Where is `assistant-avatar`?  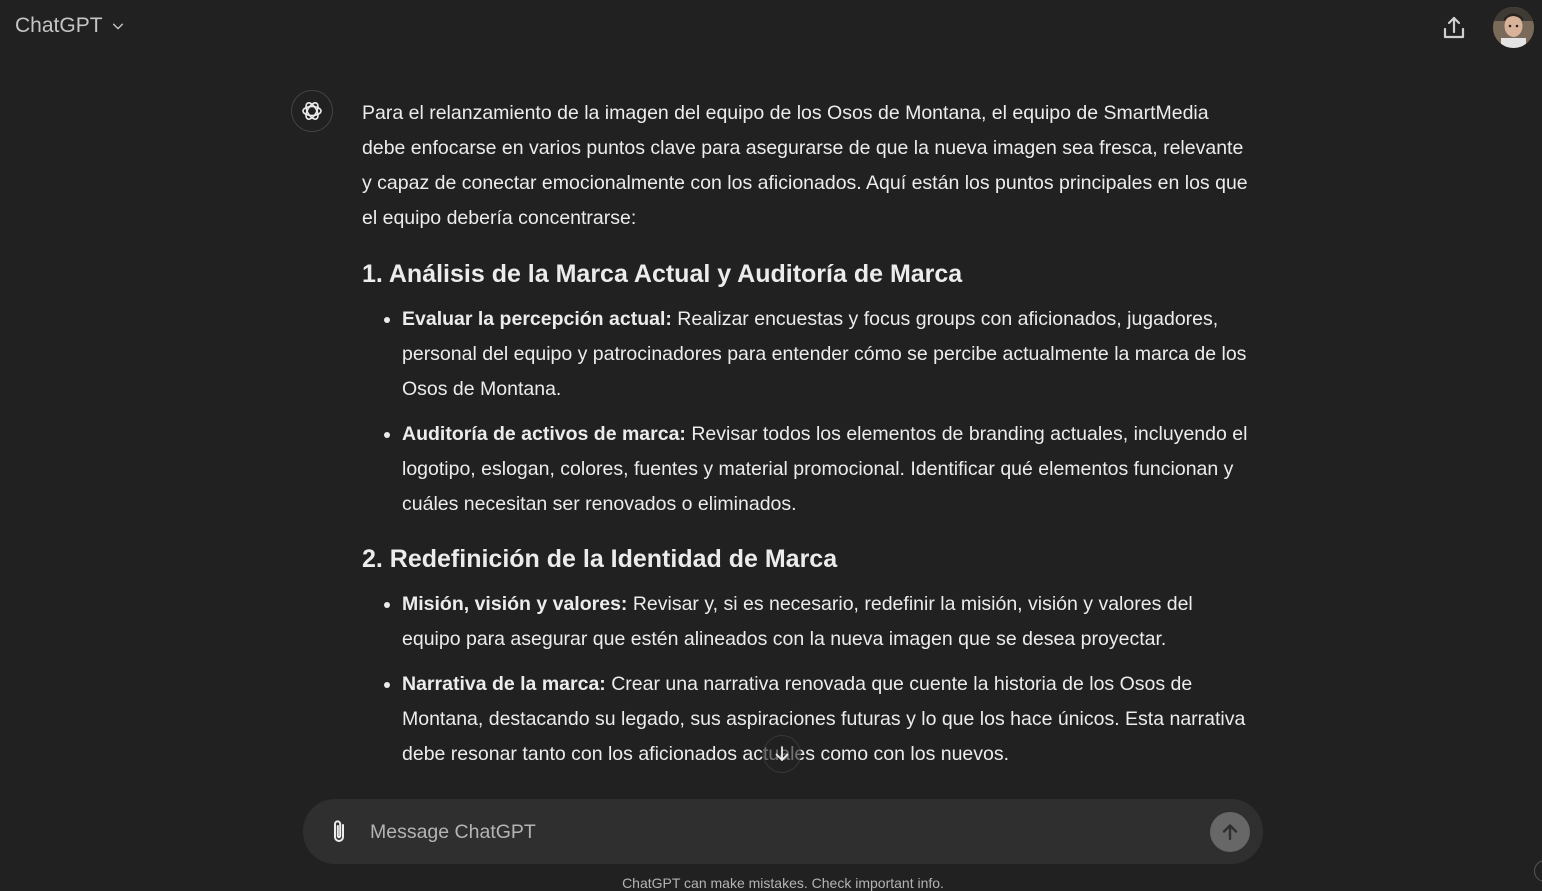 assistant-avatar is located at coordinates (312, 111).